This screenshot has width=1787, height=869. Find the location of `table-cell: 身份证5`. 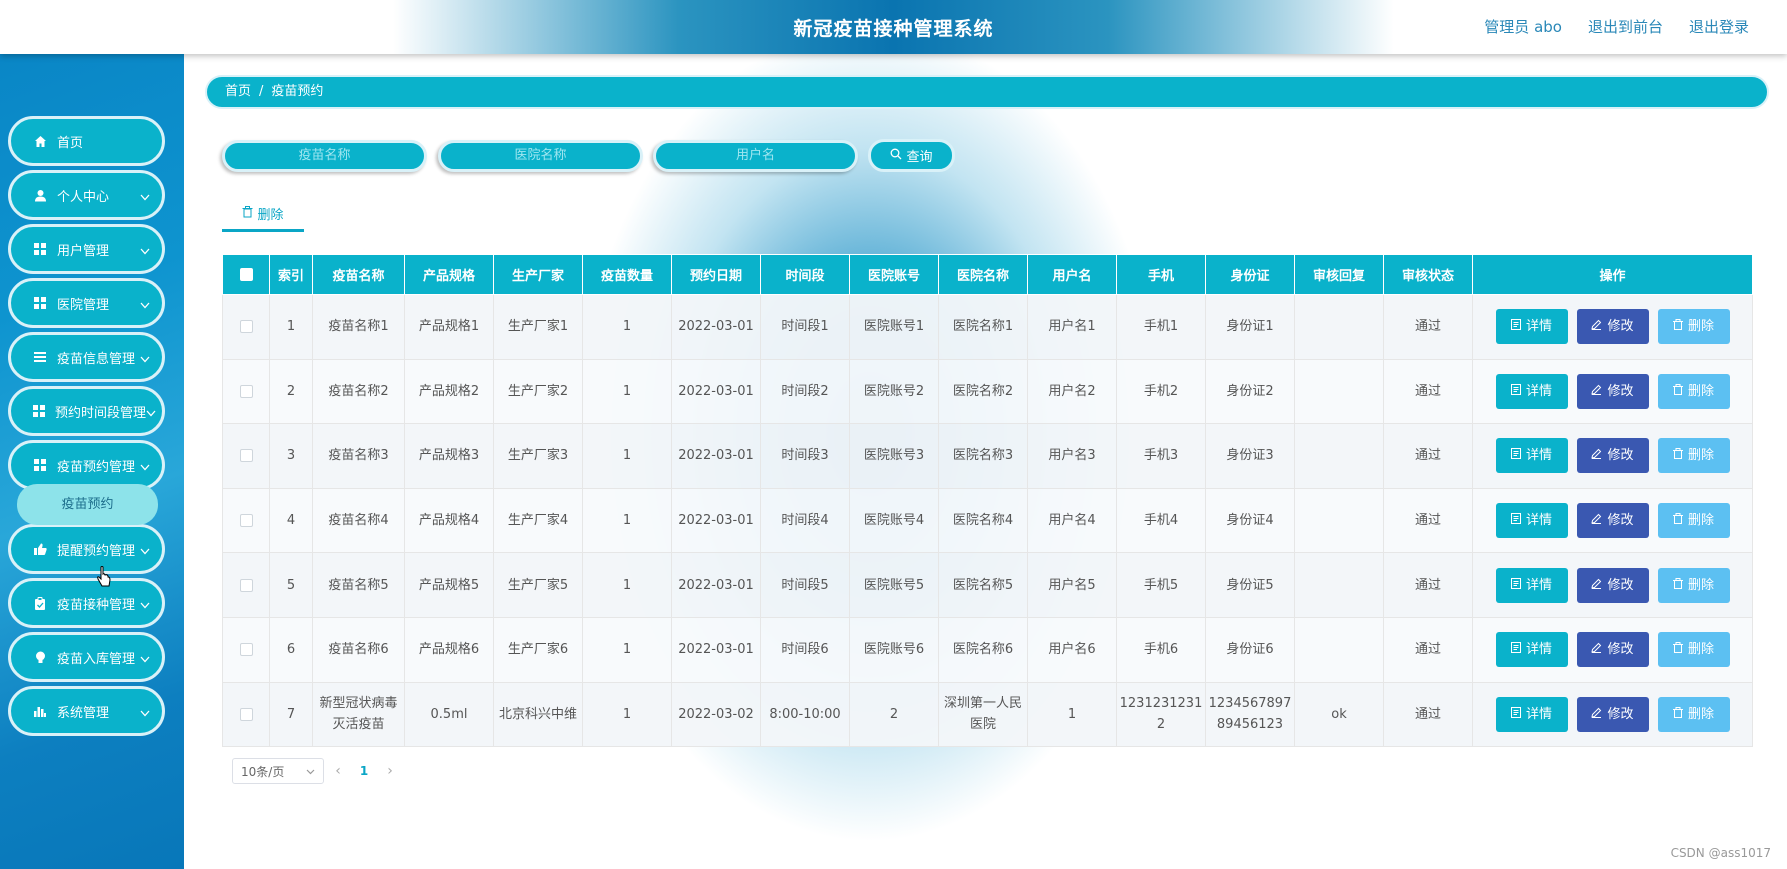

table-cell: 身份证5 is located at coordinates (1250, 585).